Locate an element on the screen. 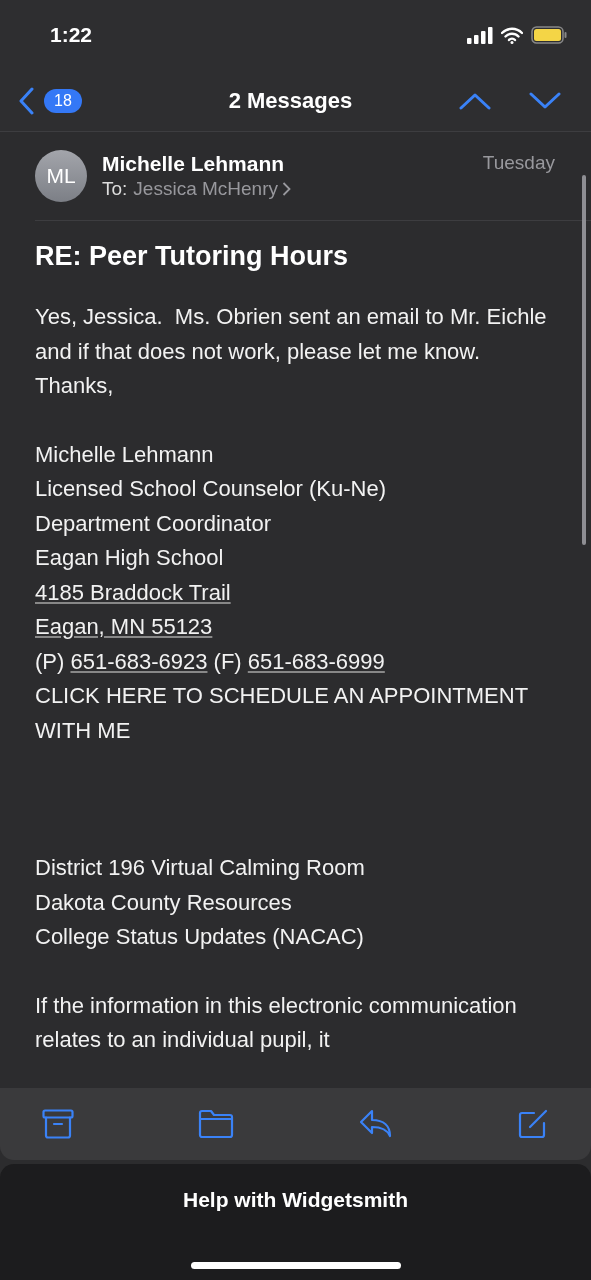  battery-icon is located at coordinates (549, 35).